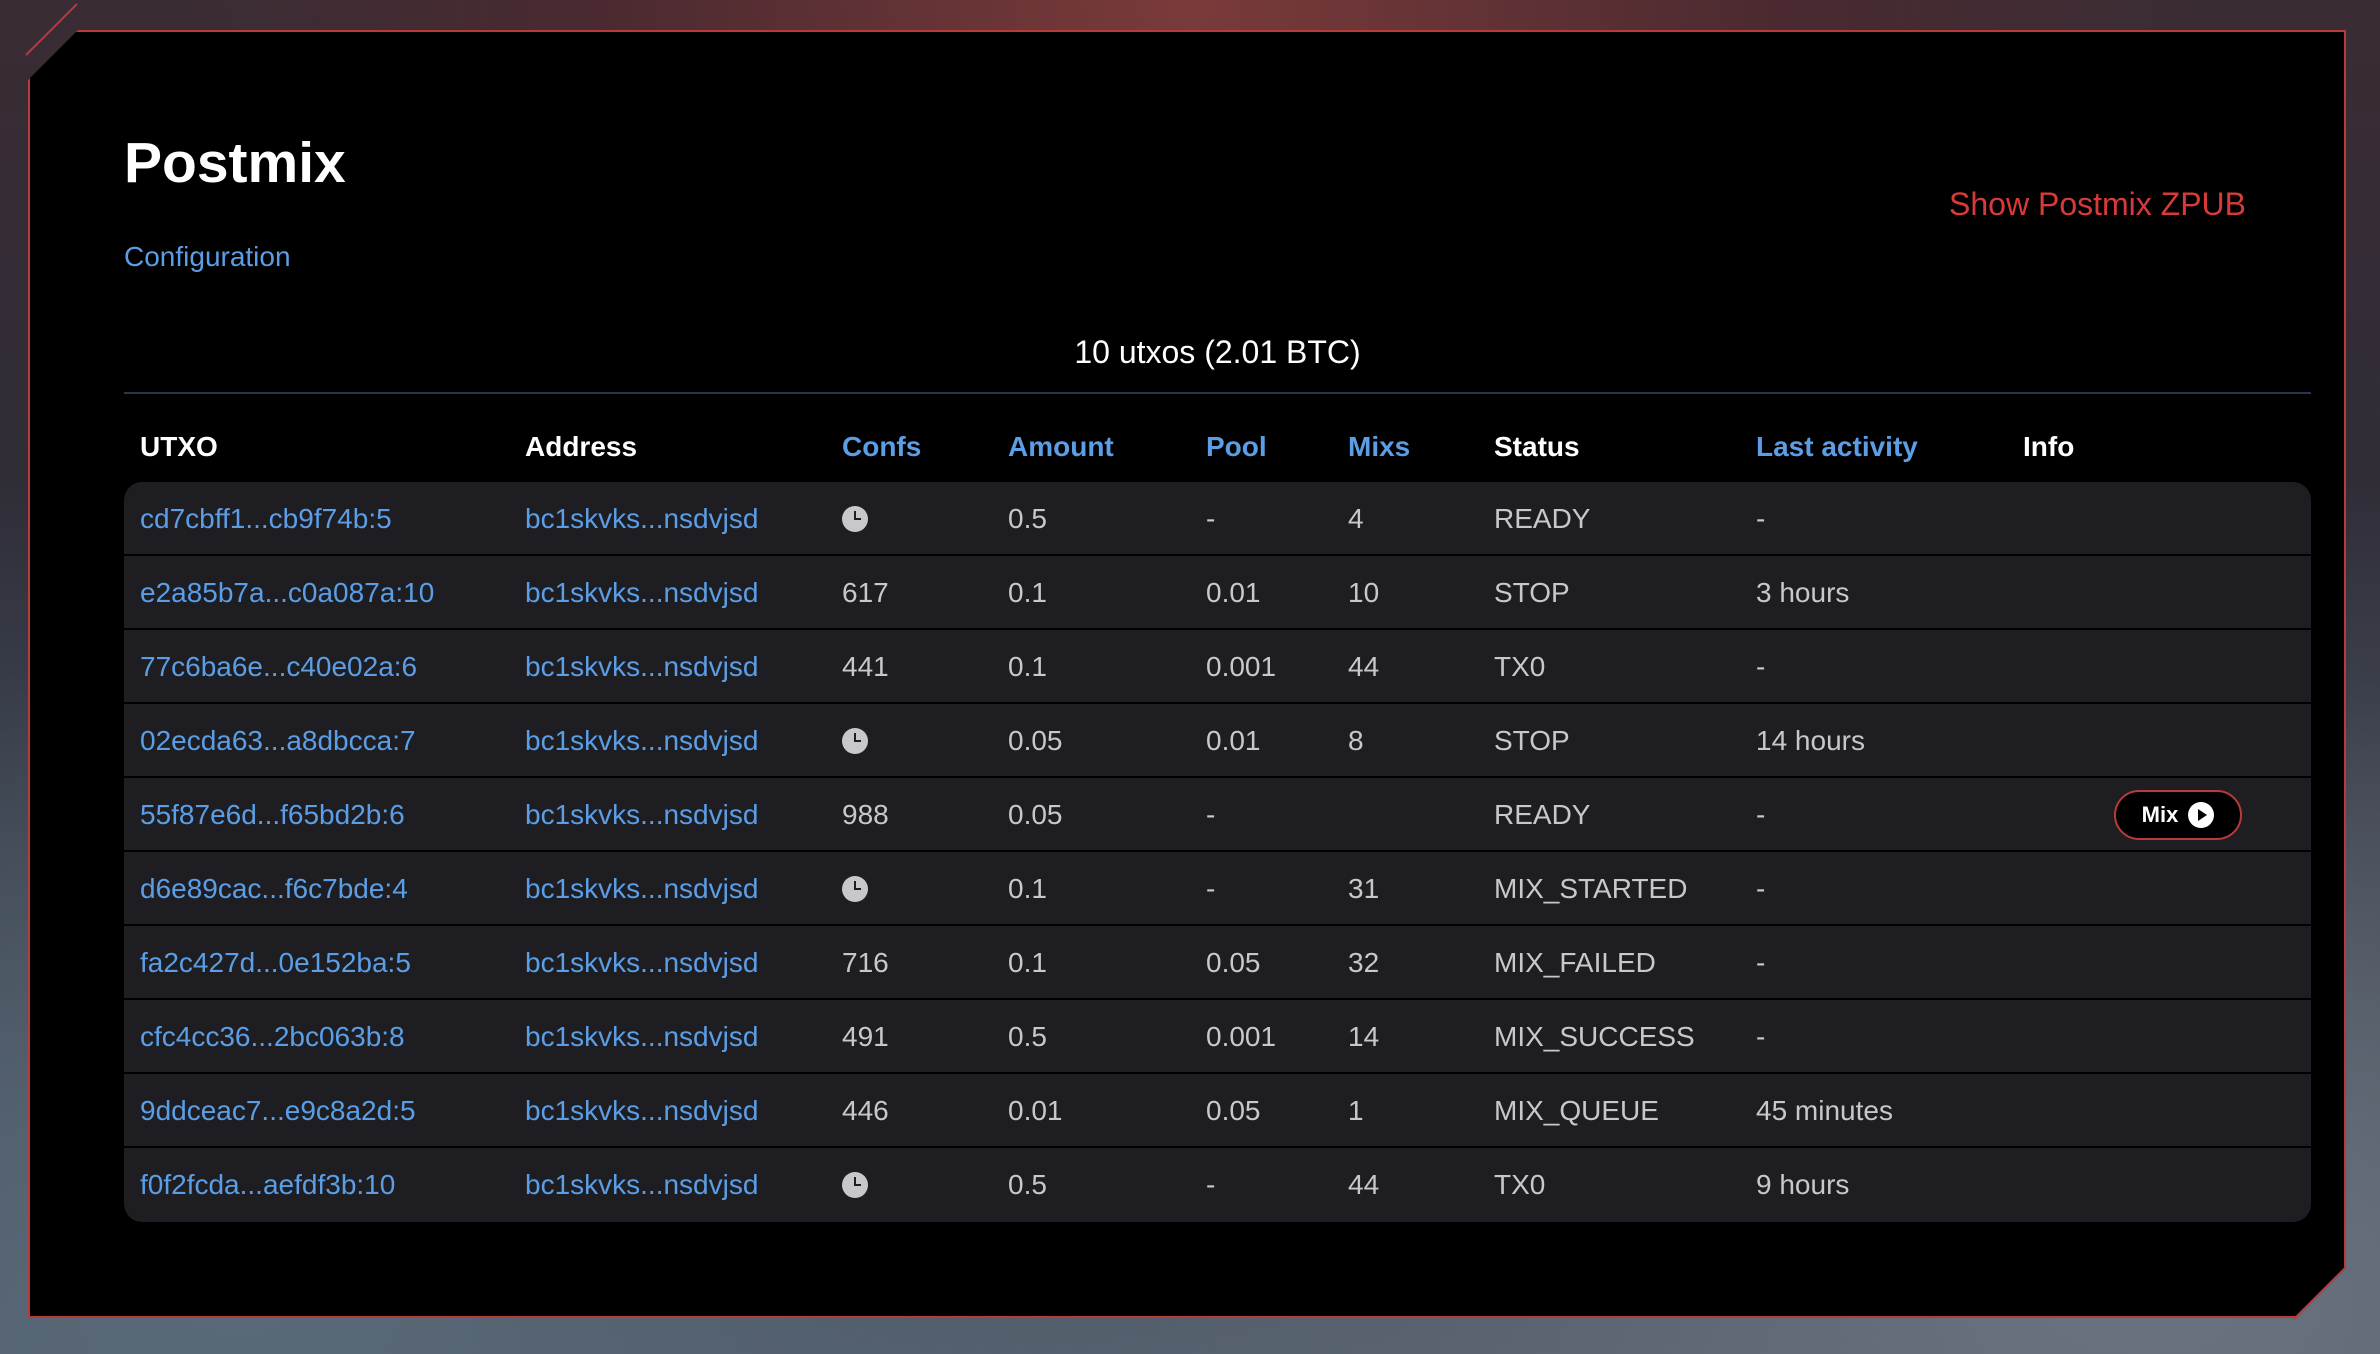  I want to click on show-zpub-link: Show Postmix ZPUB, so click(2097, 204).